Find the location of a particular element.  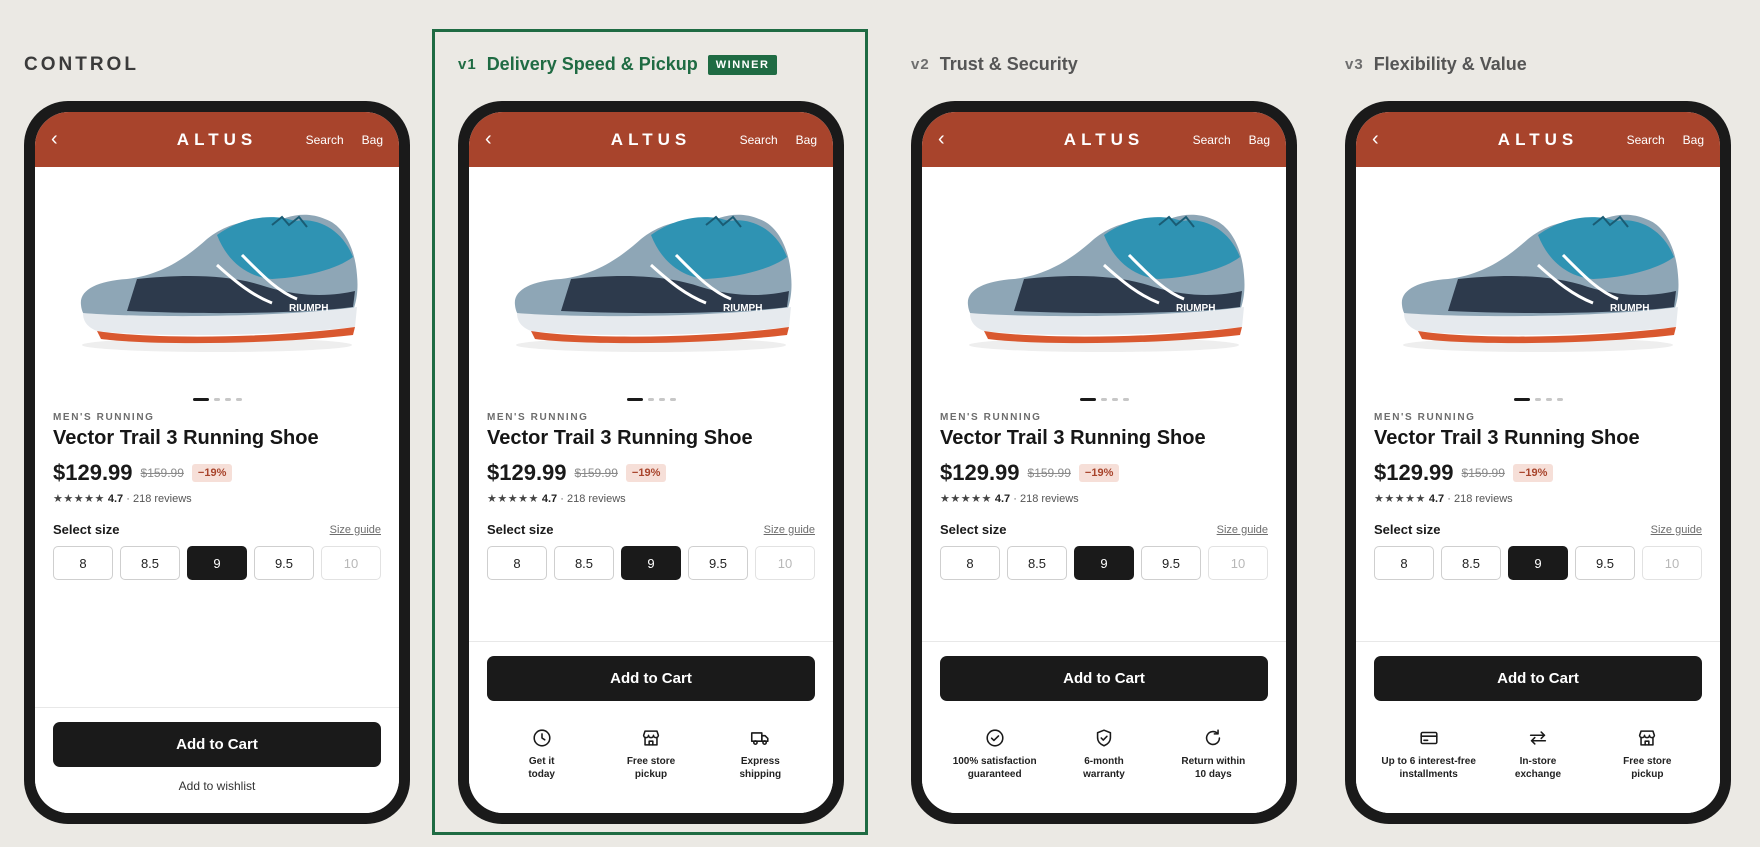

column-label: v1 Delivery Speed & Pickup WINNER is located at coordinates (618, 64).